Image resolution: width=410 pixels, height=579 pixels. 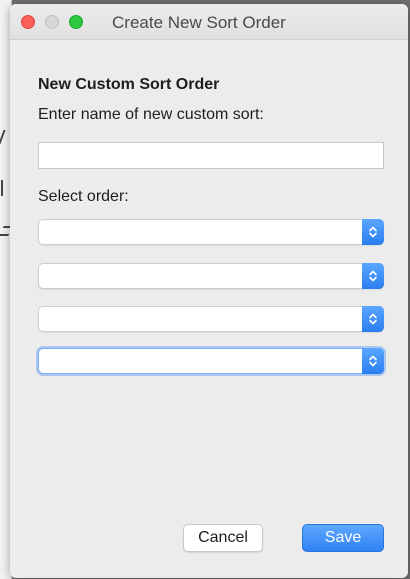 I want to click on close-window-button, so click(x=28, y=22).